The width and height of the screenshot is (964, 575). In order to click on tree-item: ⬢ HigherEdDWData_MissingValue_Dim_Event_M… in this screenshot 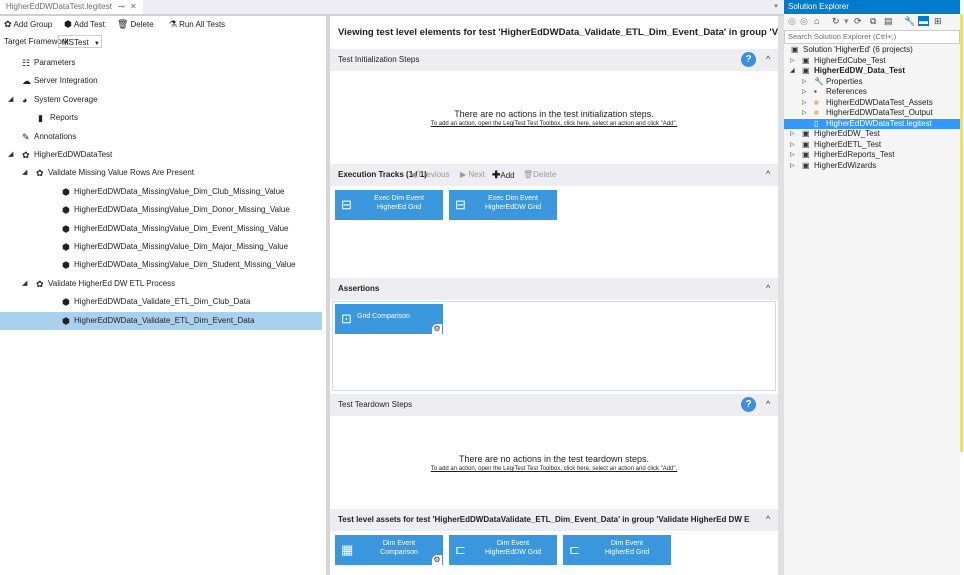, I will do `click(161, 229)`.